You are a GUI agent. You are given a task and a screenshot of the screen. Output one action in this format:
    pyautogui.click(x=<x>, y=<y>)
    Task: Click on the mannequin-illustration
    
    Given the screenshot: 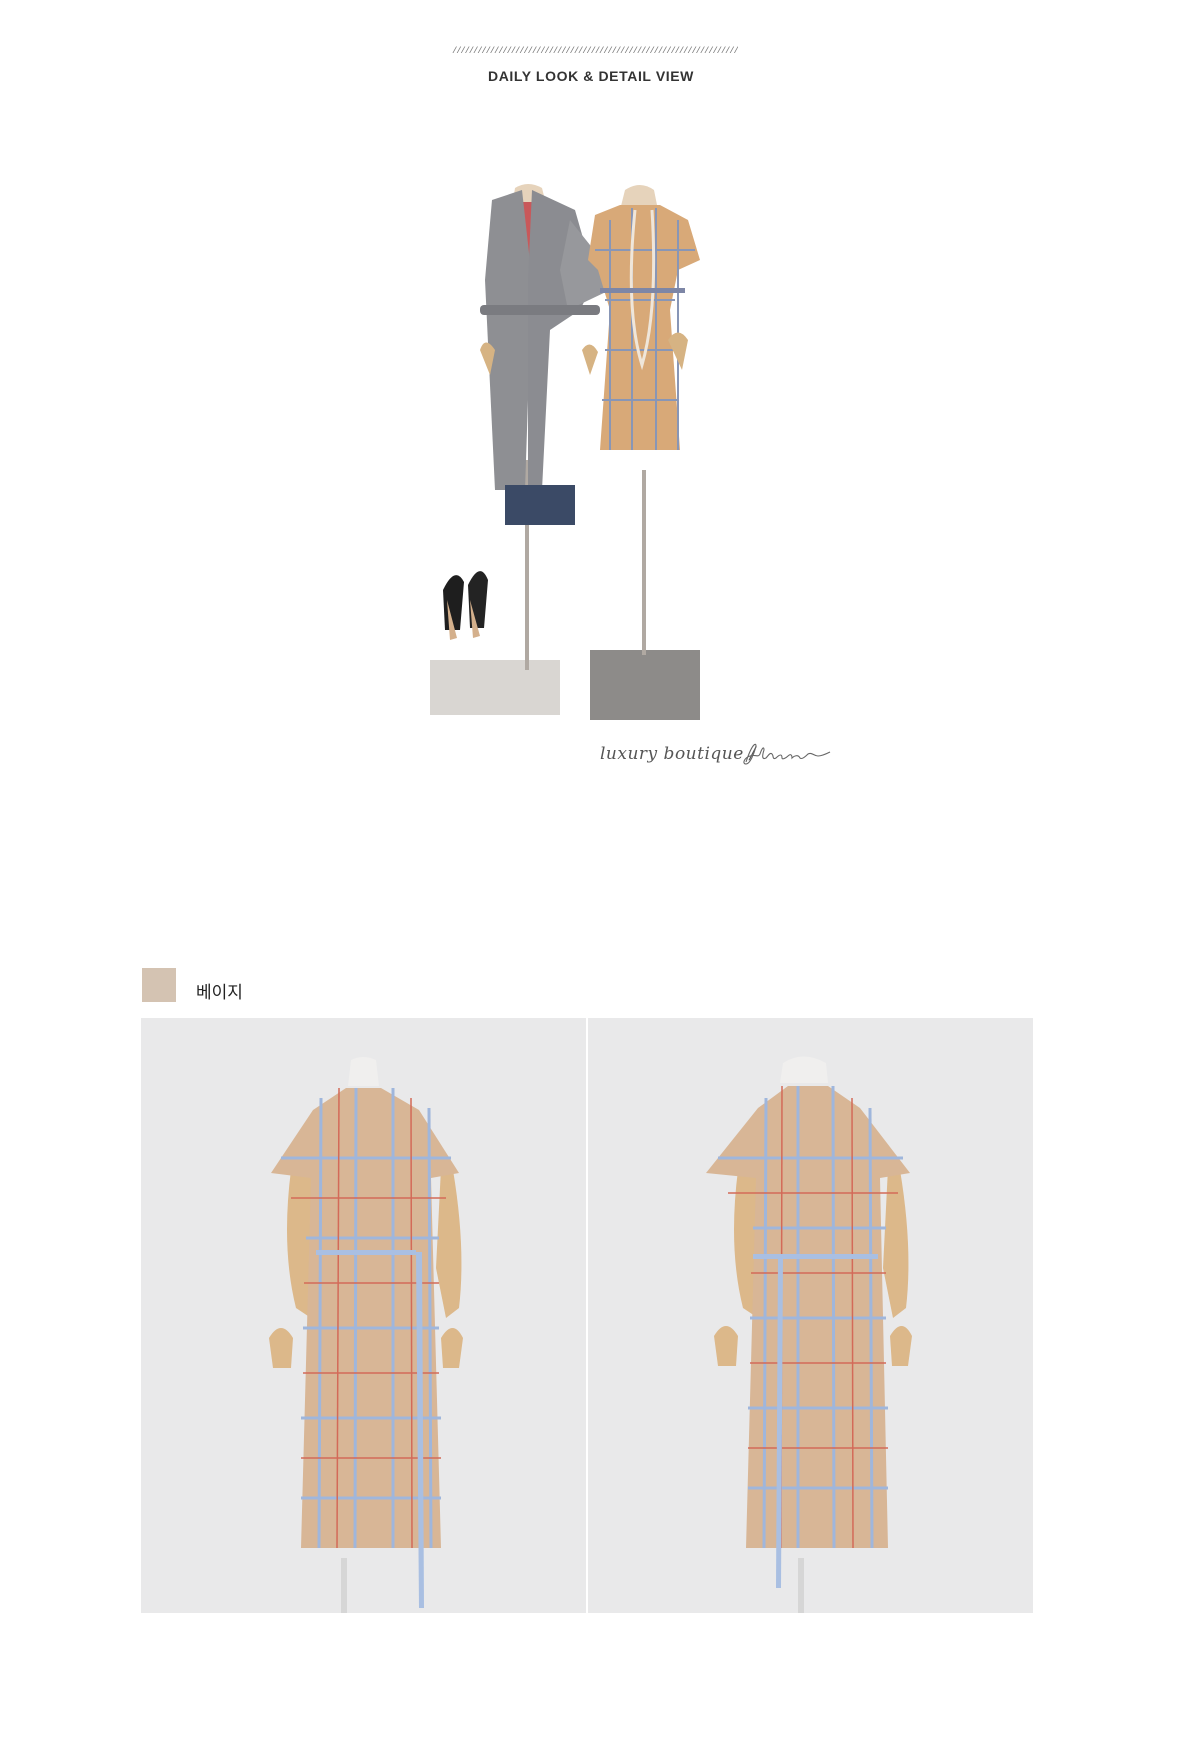 What is the action you would take?
    pyautogui.click(x=565, y=452)
    